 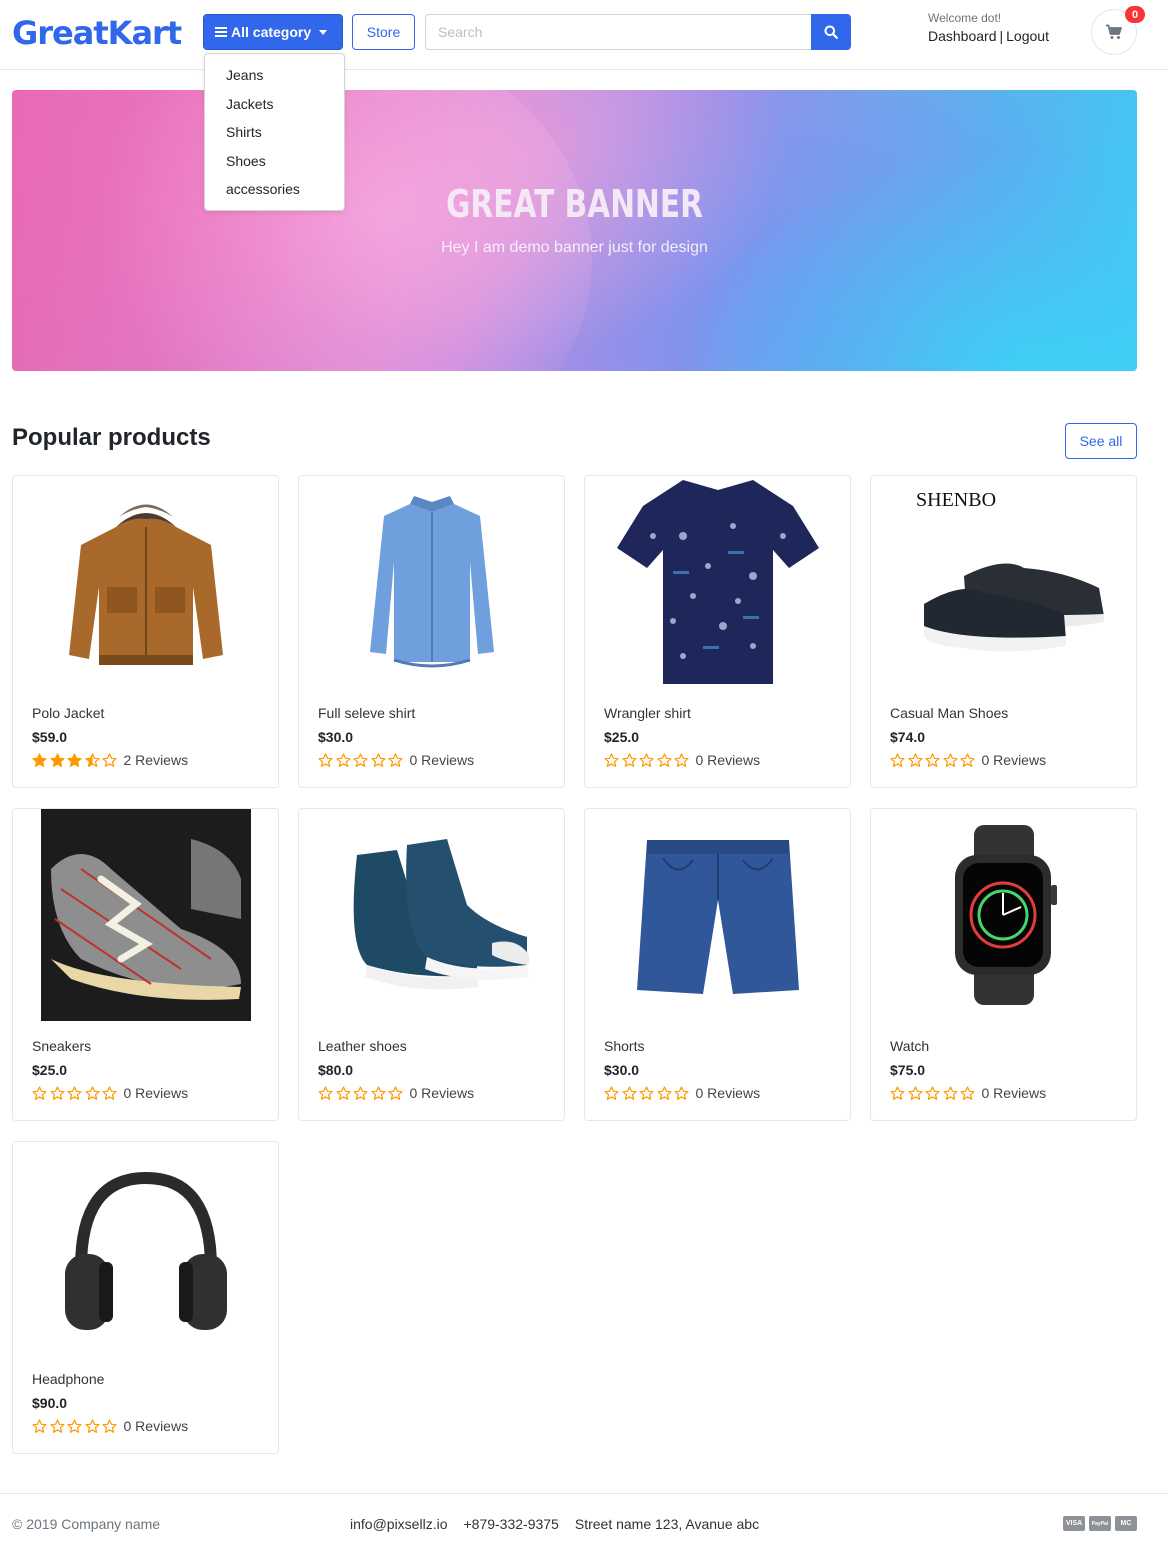 I want to click on product-rating: 2 Reviews, so click(x=110, y=760).